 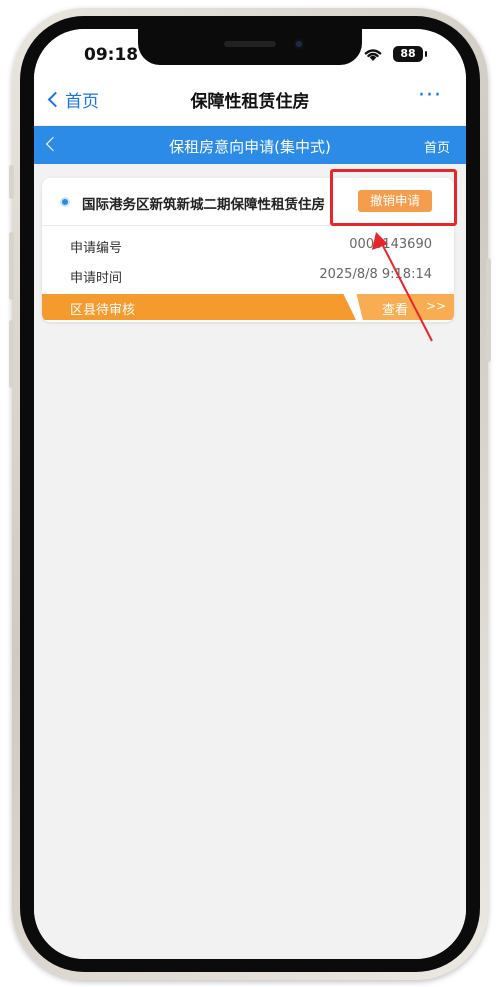 What do you see at coordinates (203, 205) in the screenshot?
I see `project-title: 国际港务区新筑新城二期保障性租赁住房` at bounding box center [203, 205].